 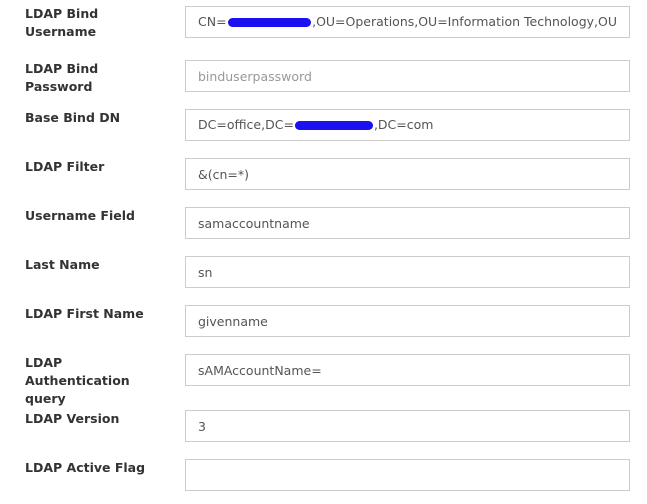 I want to click on auth-query-input, so click(x=407, y=370).